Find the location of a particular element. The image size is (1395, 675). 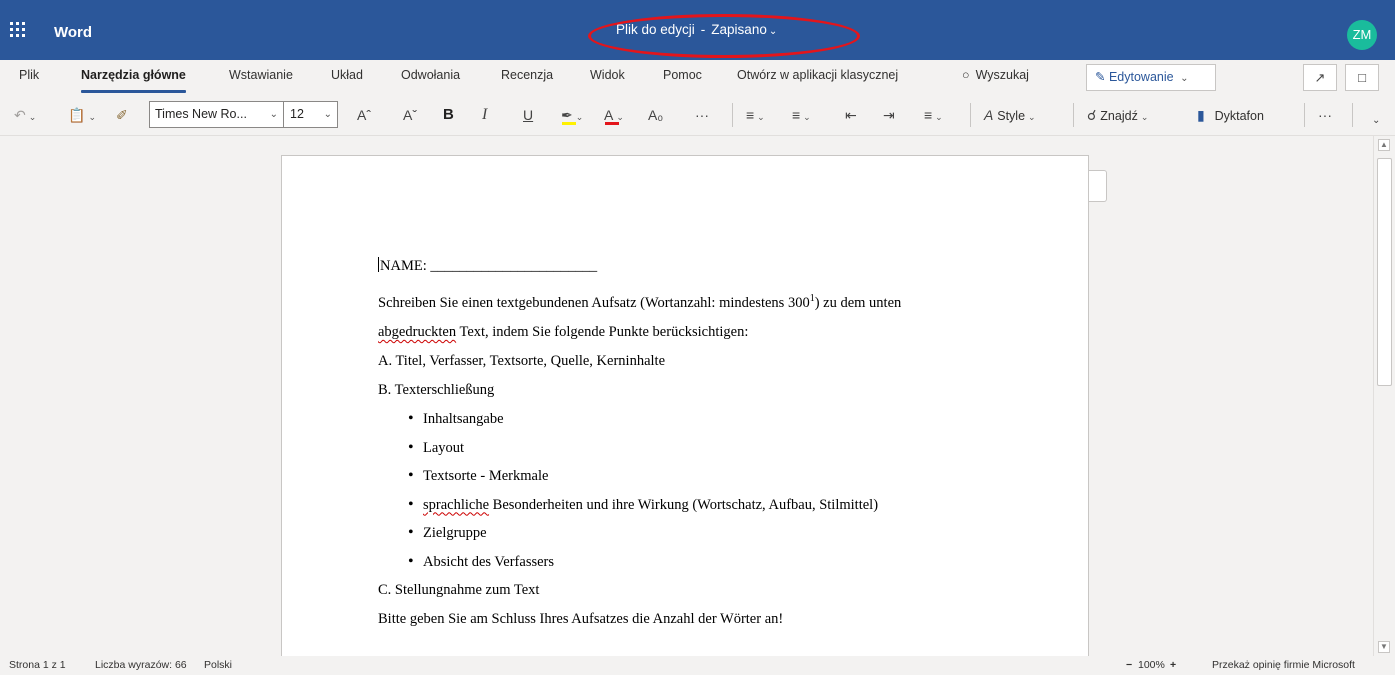

styles-button: A Style ⌄ is located at coordinates (1010, 115).